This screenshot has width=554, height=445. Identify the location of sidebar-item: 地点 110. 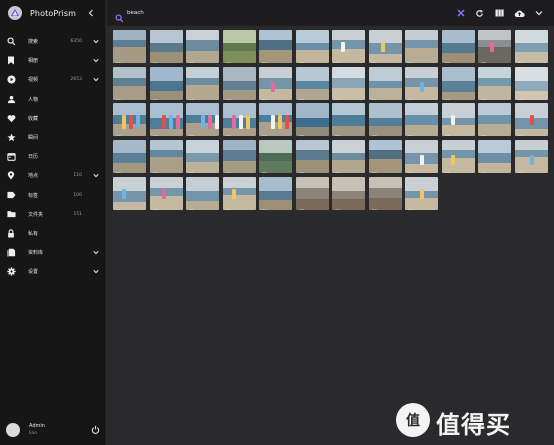
(53, 175).